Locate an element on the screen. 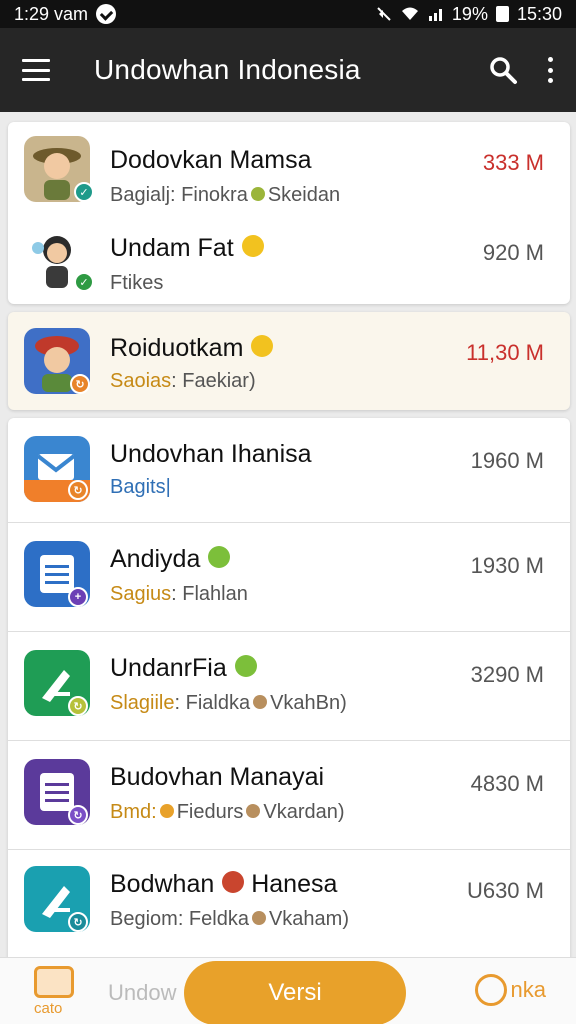 The height and width of the screenshot is (1024, 576). item-size: 3290 M is located at coordinates (507, 674).